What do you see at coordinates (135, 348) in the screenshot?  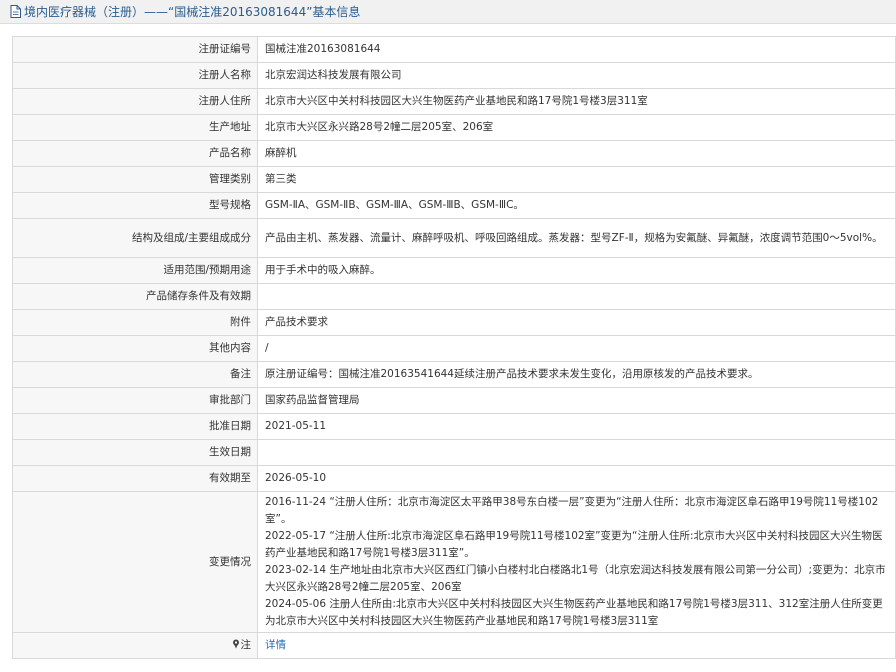 I see `row-label: 其他内容` at bounding box center [135, 348].